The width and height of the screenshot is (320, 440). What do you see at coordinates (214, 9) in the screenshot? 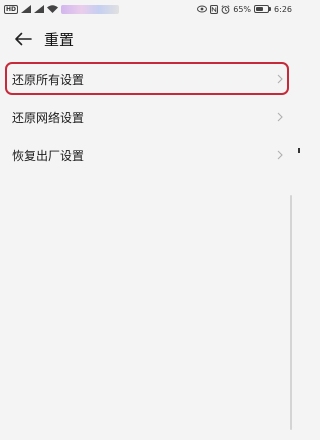
I see `nfc-icon` at bounding box center [214, 9].